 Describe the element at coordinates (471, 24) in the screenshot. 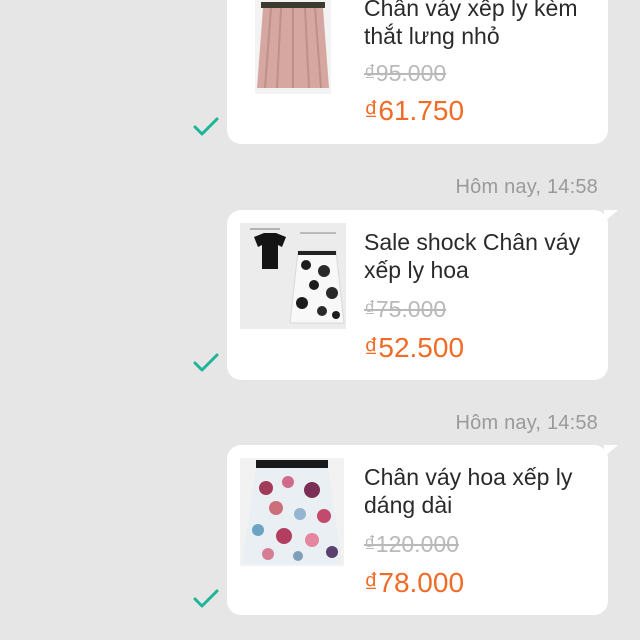

I see `product-title: Chân váy xếp ly kèm thắt lưng nhỏ` at that location.